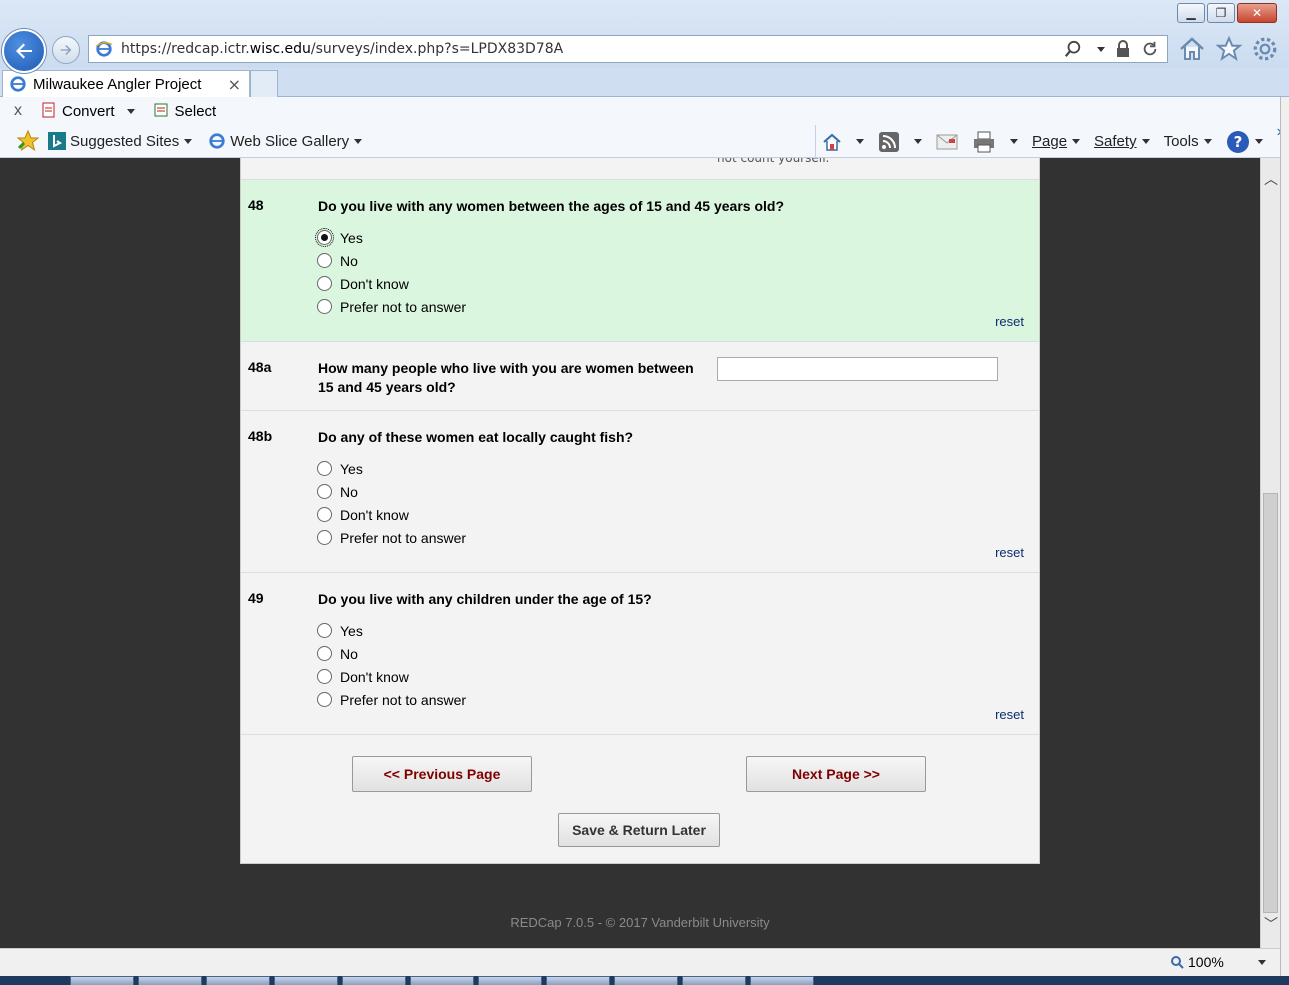 Image resolution: width=1289 pixels, height=985 pixels. I want to click on tab-close-icon: ×, so click(234, 84).